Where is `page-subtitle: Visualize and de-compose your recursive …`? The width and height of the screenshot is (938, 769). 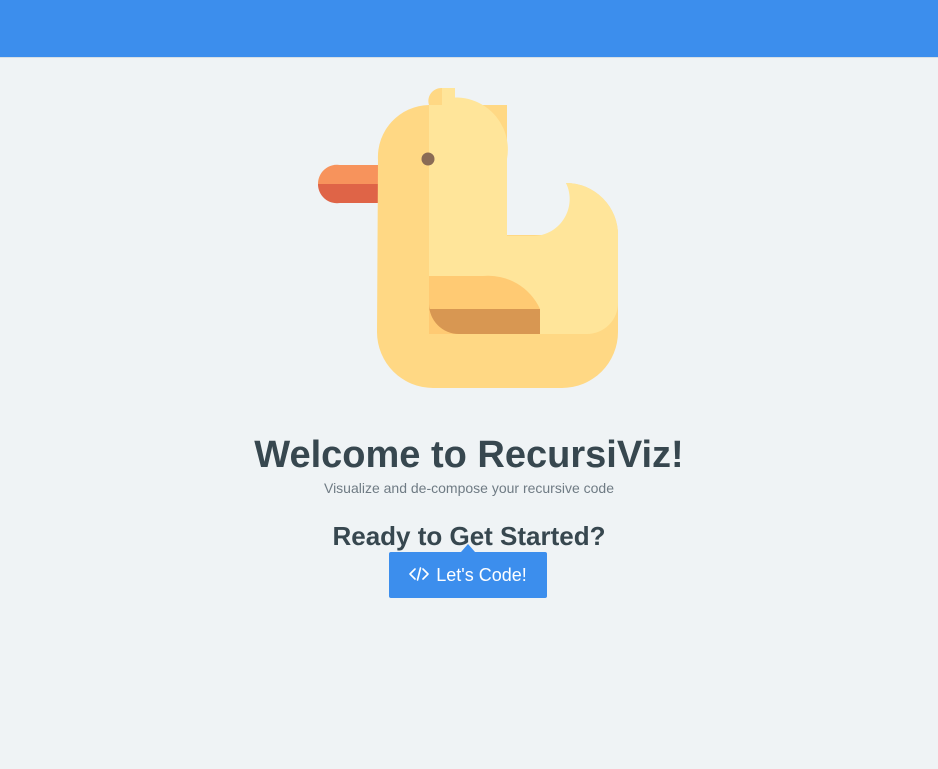
page-subtitle: Visualize and de-compose your recursive … is located at coordinates (468, 488).